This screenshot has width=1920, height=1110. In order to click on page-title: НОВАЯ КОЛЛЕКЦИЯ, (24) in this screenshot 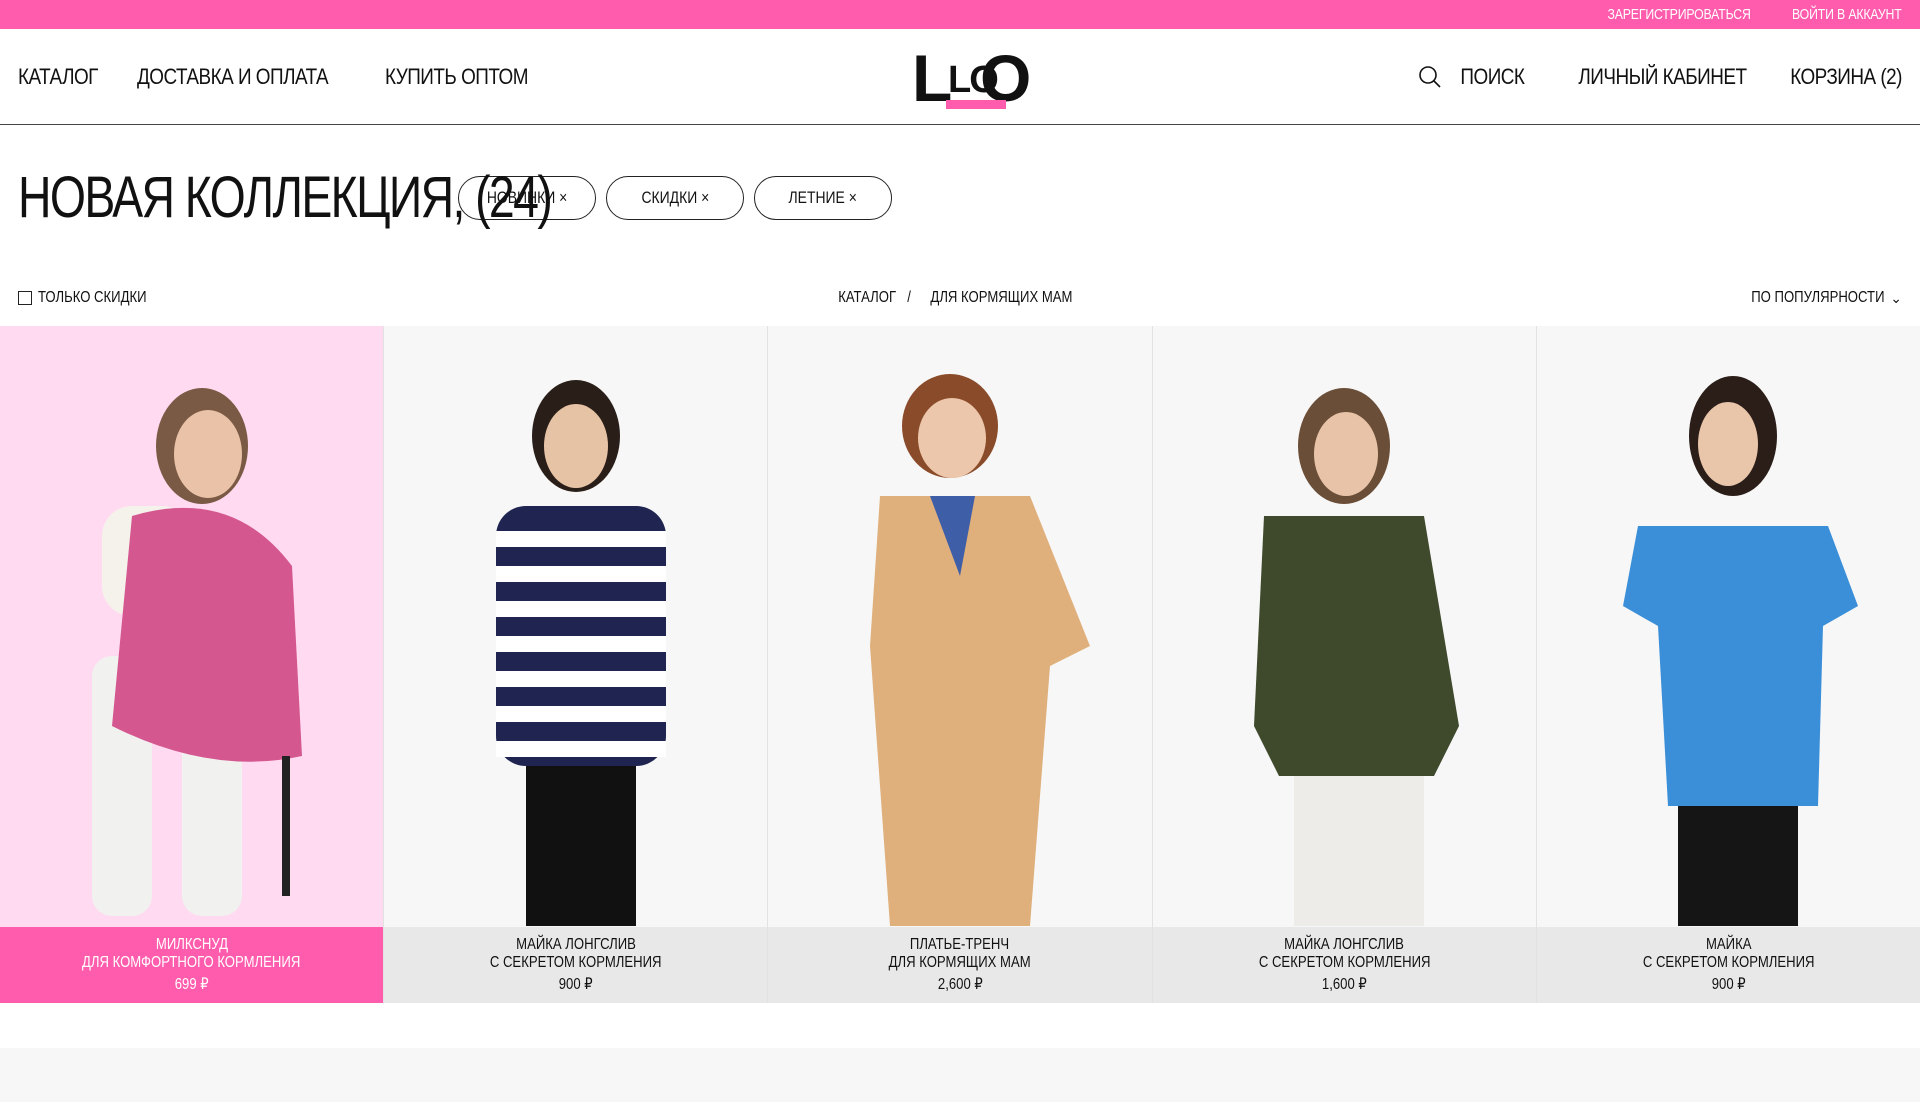, I will do `click(285, 197)`.